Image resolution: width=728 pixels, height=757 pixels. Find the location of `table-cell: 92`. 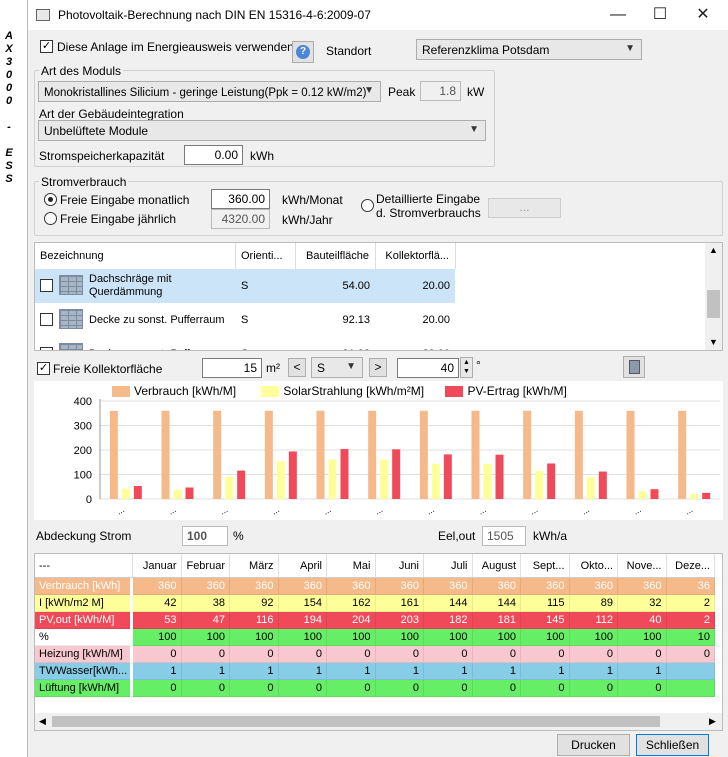

table-cell: 92 is located at coordinates (254, 603).